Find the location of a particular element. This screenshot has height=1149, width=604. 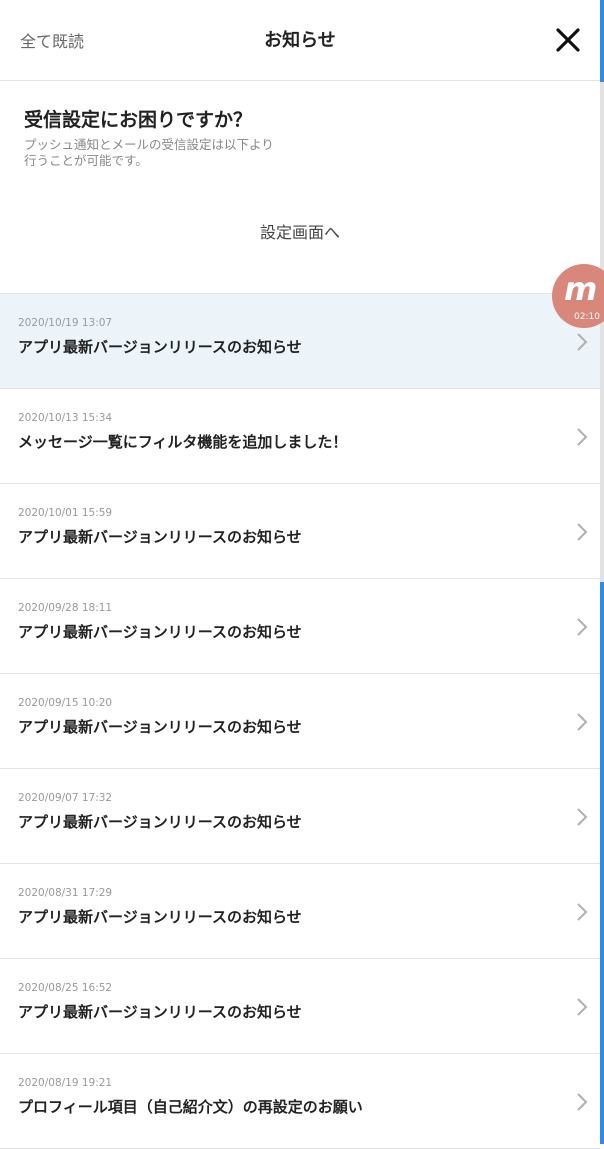

badge-time: 02:10 is located at coordinates (587, 317).